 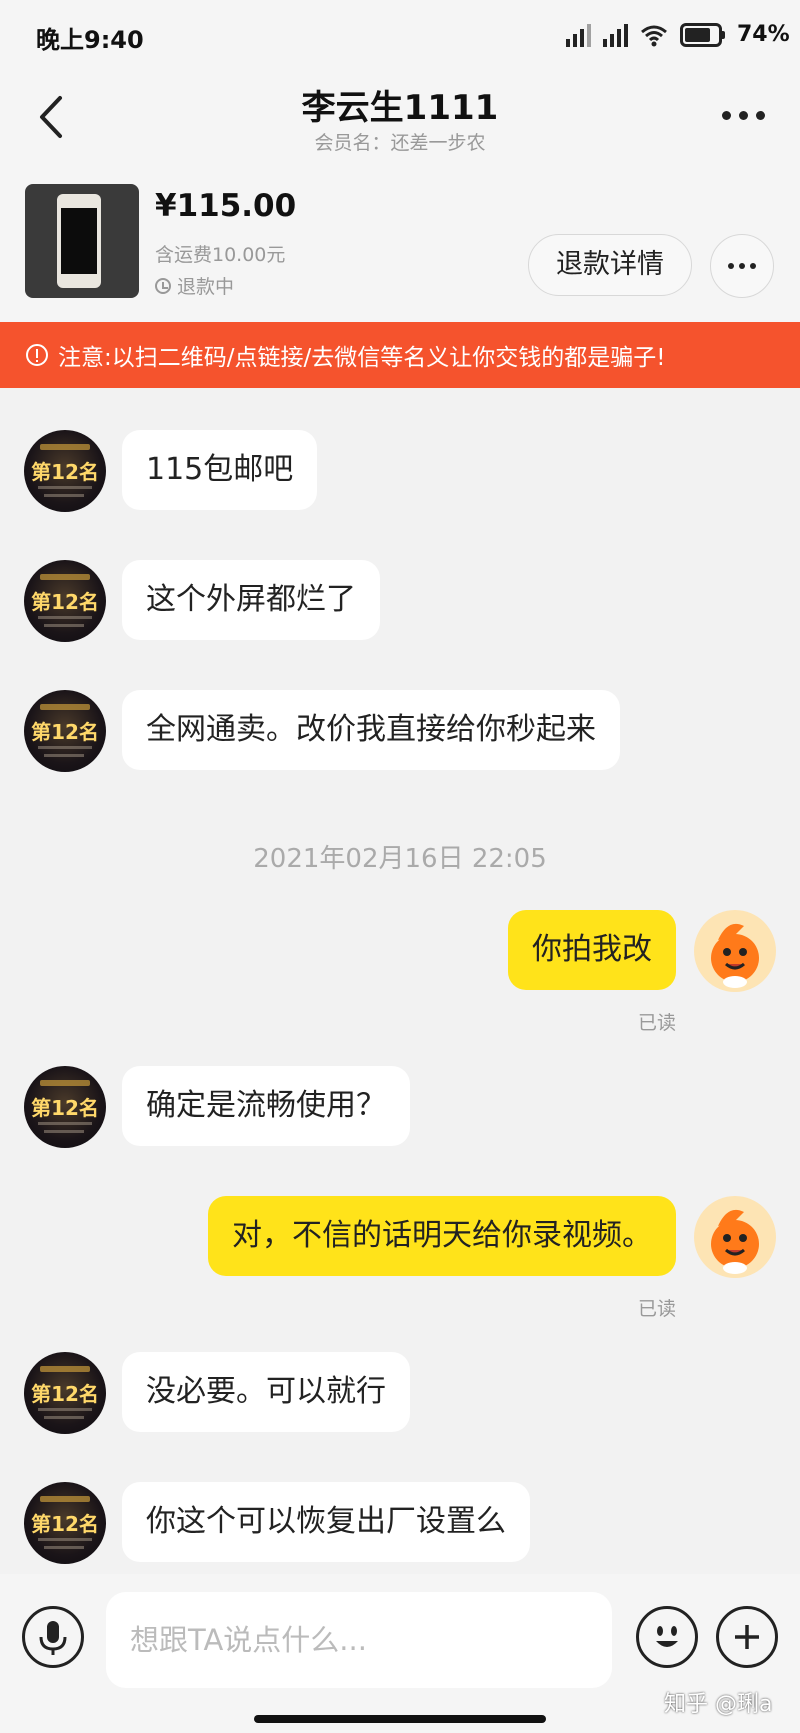 I want to click on message-bubble: 全网通卖。改价我直接给你秒起来, so click(x=371, y=730).